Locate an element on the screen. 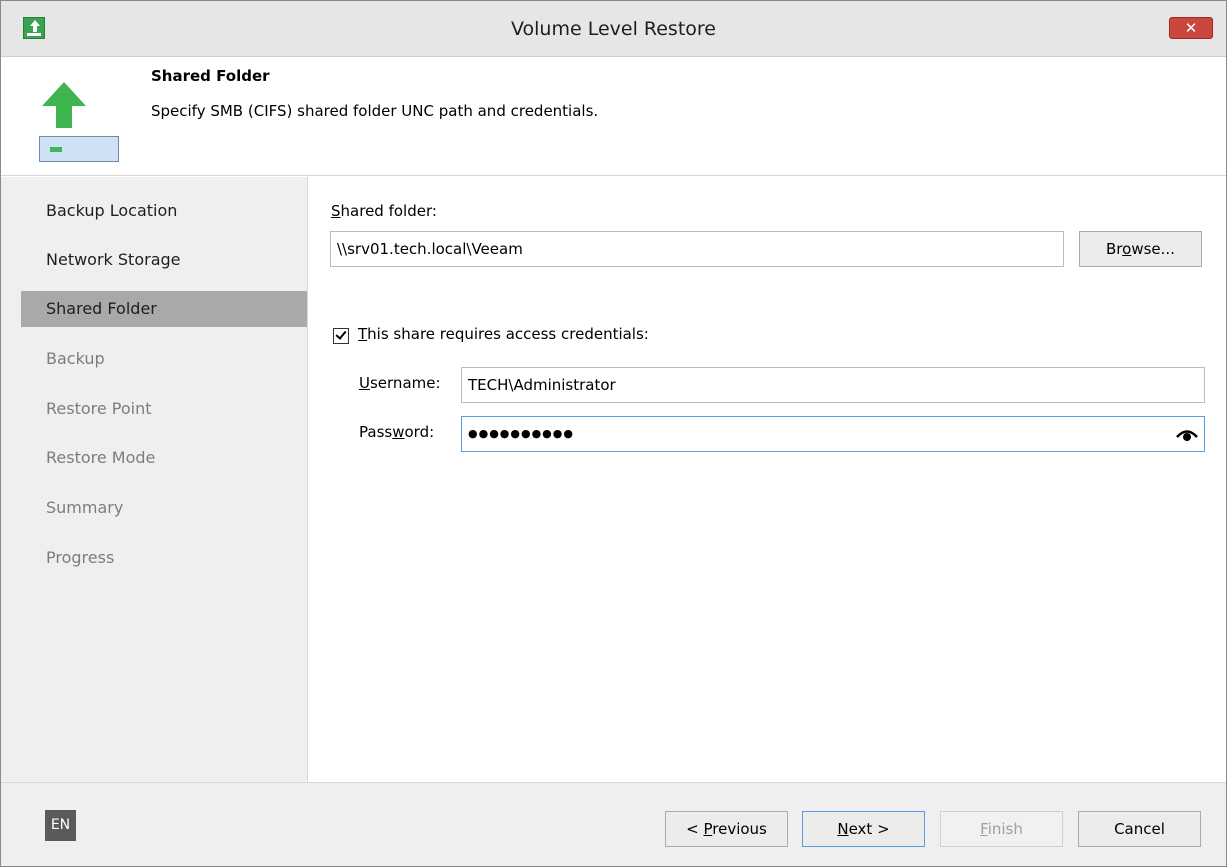 This screenshot has width=1227, height=867. shared-folder-label: Shared folder: is located at coordinates (384, 211).